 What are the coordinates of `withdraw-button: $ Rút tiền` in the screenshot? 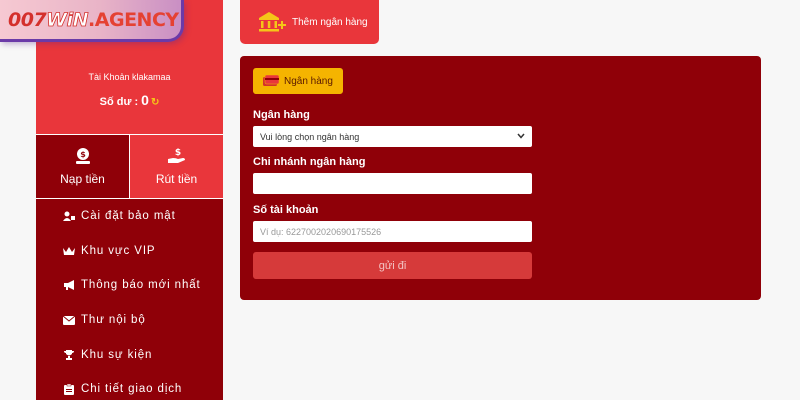 It's located at (176, 166).